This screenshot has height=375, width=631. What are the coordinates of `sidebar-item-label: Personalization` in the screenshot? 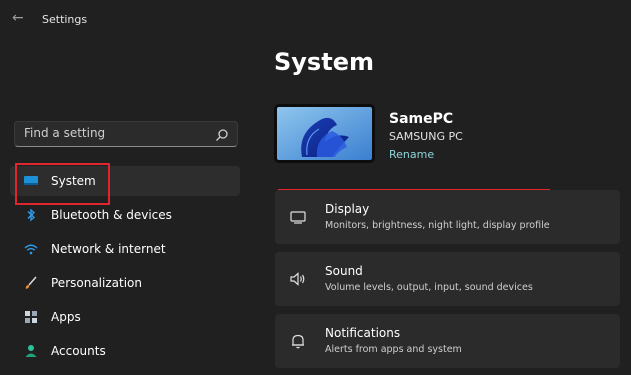 It's located at (96, 283).